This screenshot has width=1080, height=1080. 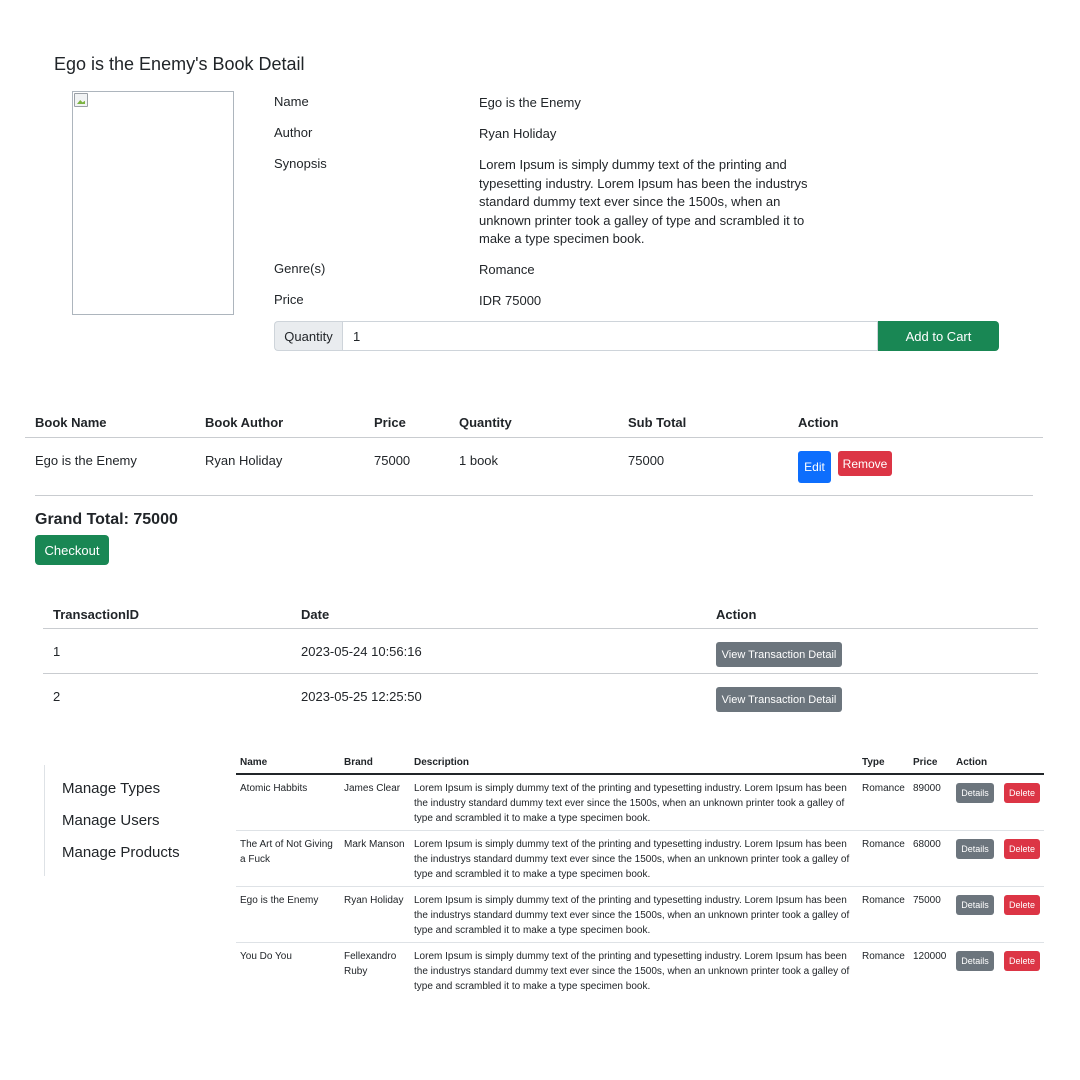 I want to click on cart-subtotal: 75000, so click(x=646, y=460).